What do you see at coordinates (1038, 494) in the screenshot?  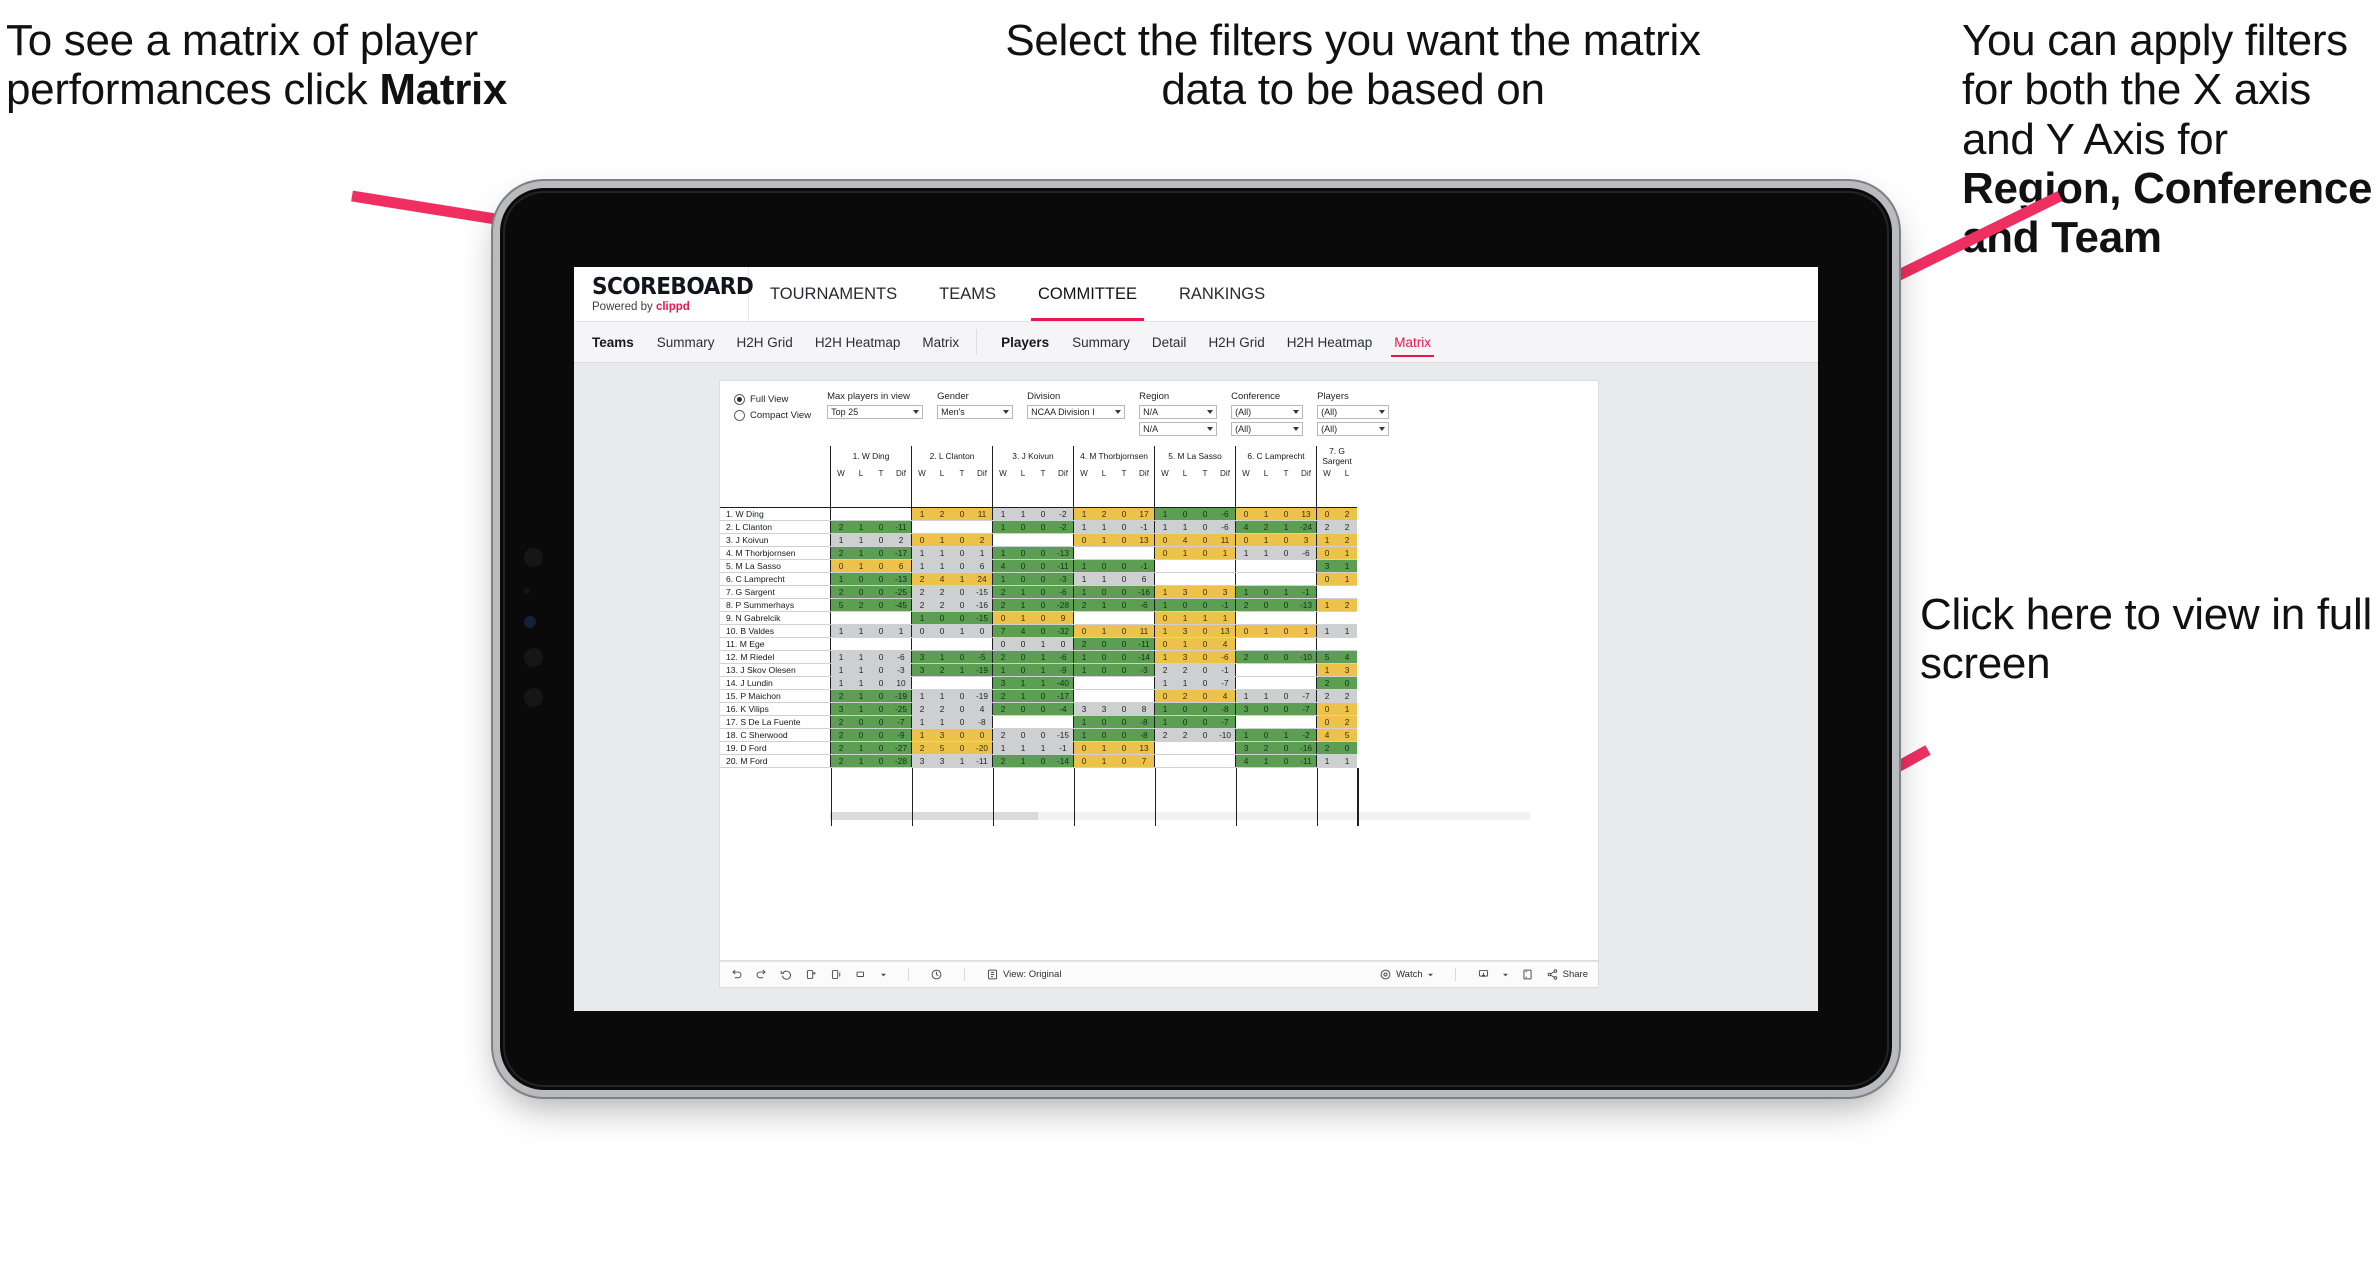 I see `matrix-header-gap` at bounding box center [1038, 494].